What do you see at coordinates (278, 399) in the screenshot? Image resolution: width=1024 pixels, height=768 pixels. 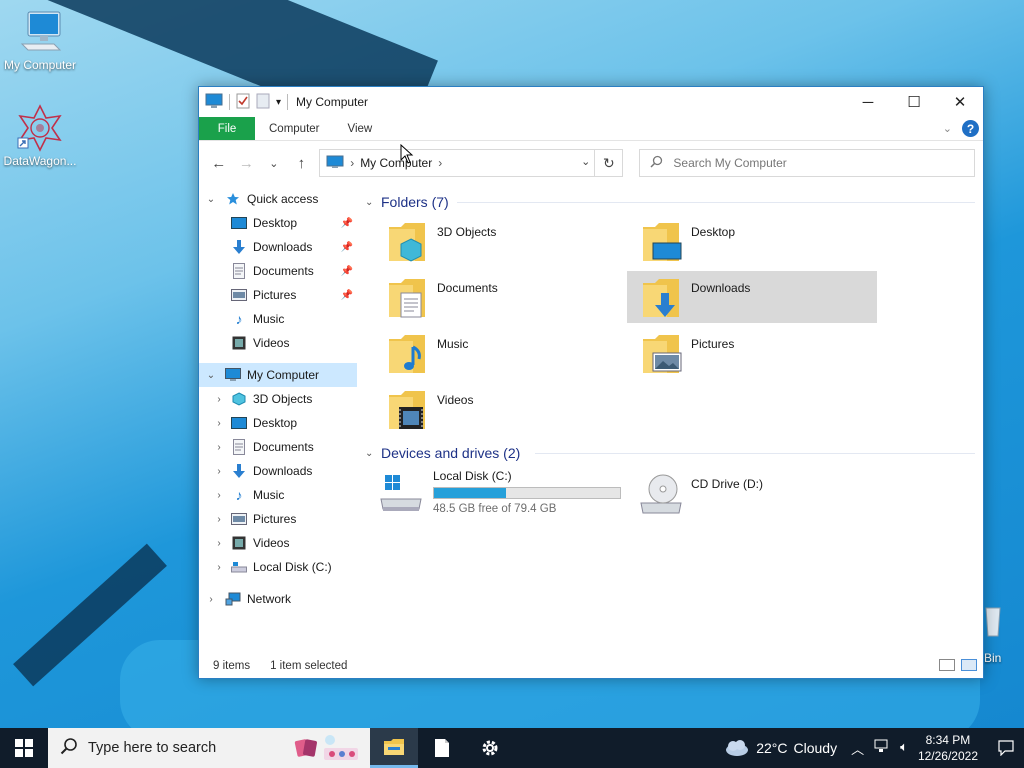 I see `nav-pc-3d-objects: › 3D Objects` at bounding box center [278, 399].